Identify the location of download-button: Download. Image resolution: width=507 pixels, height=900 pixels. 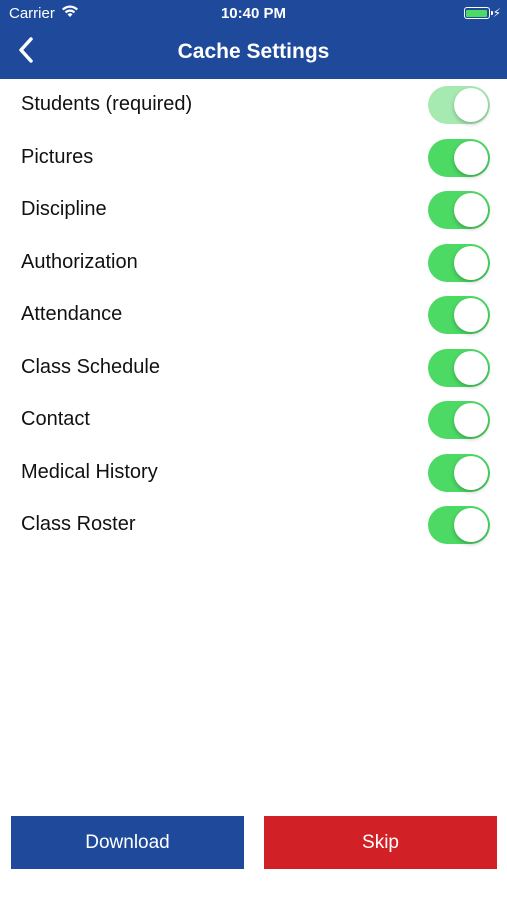
(127, 842).